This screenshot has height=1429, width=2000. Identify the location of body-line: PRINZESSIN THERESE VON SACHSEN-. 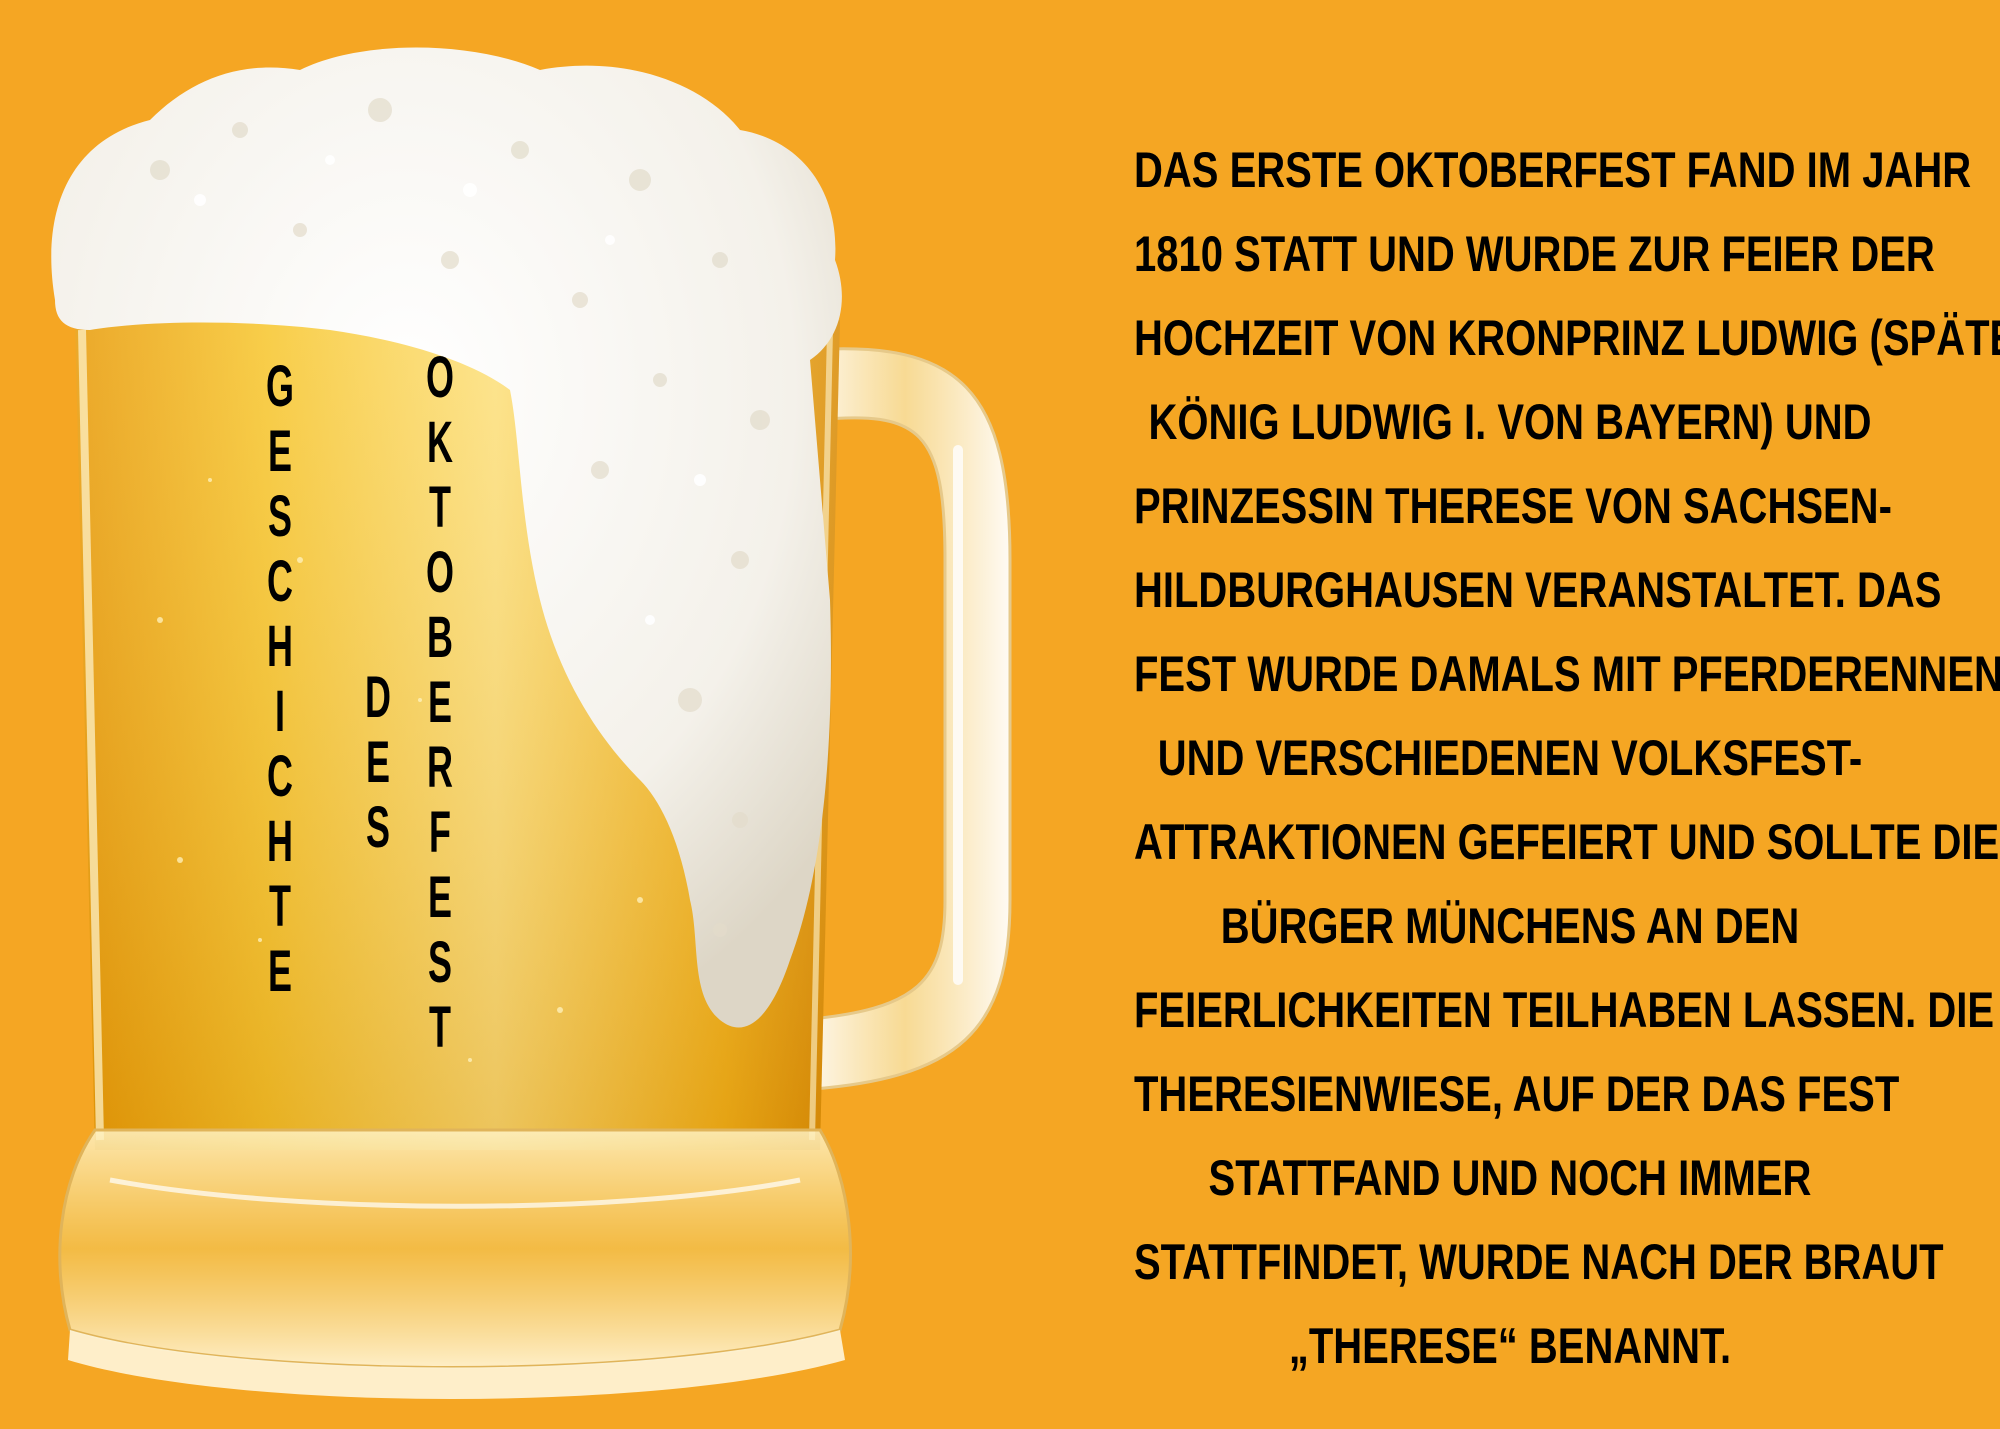
(1513, 506).